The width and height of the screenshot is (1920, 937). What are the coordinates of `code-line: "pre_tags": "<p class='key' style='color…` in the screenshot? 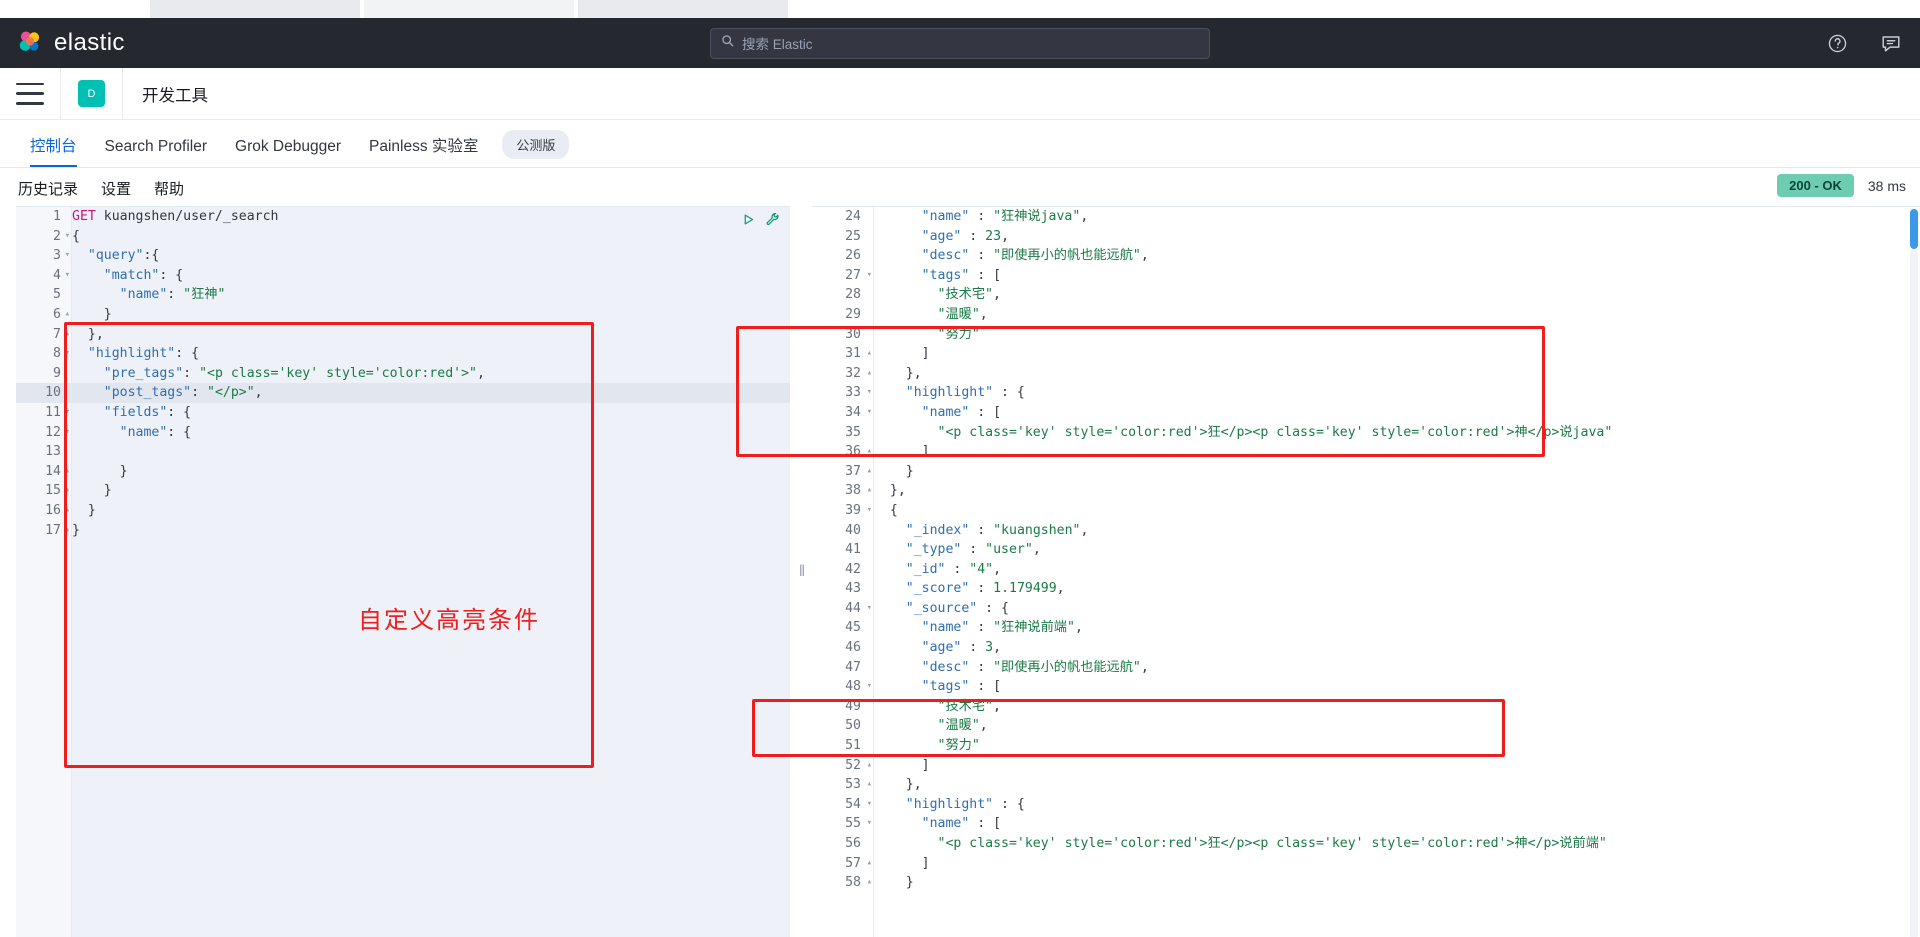 It's located at (431, 374).